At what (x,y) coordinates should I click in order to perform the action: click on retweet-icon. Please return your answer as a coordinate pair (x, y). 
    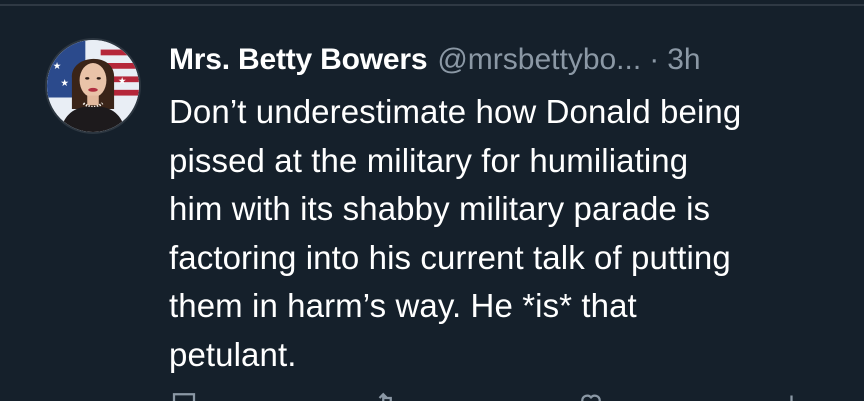
    Looking at the image, I should click on (387, 394).